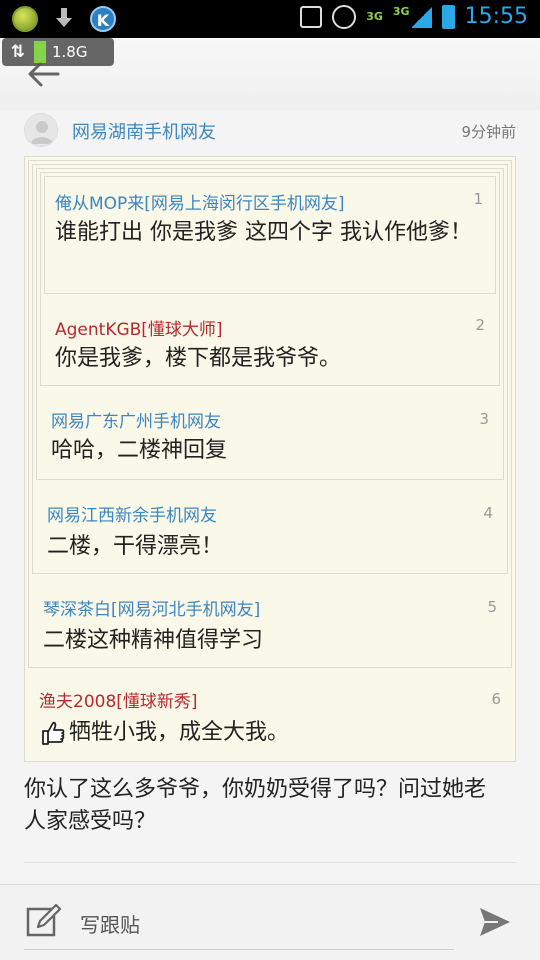 Image resolution: width=540 pixels, height=960 pixels. I want to click on quote-text-6: 牺牲小我，成全大我。, so click(164, 733).